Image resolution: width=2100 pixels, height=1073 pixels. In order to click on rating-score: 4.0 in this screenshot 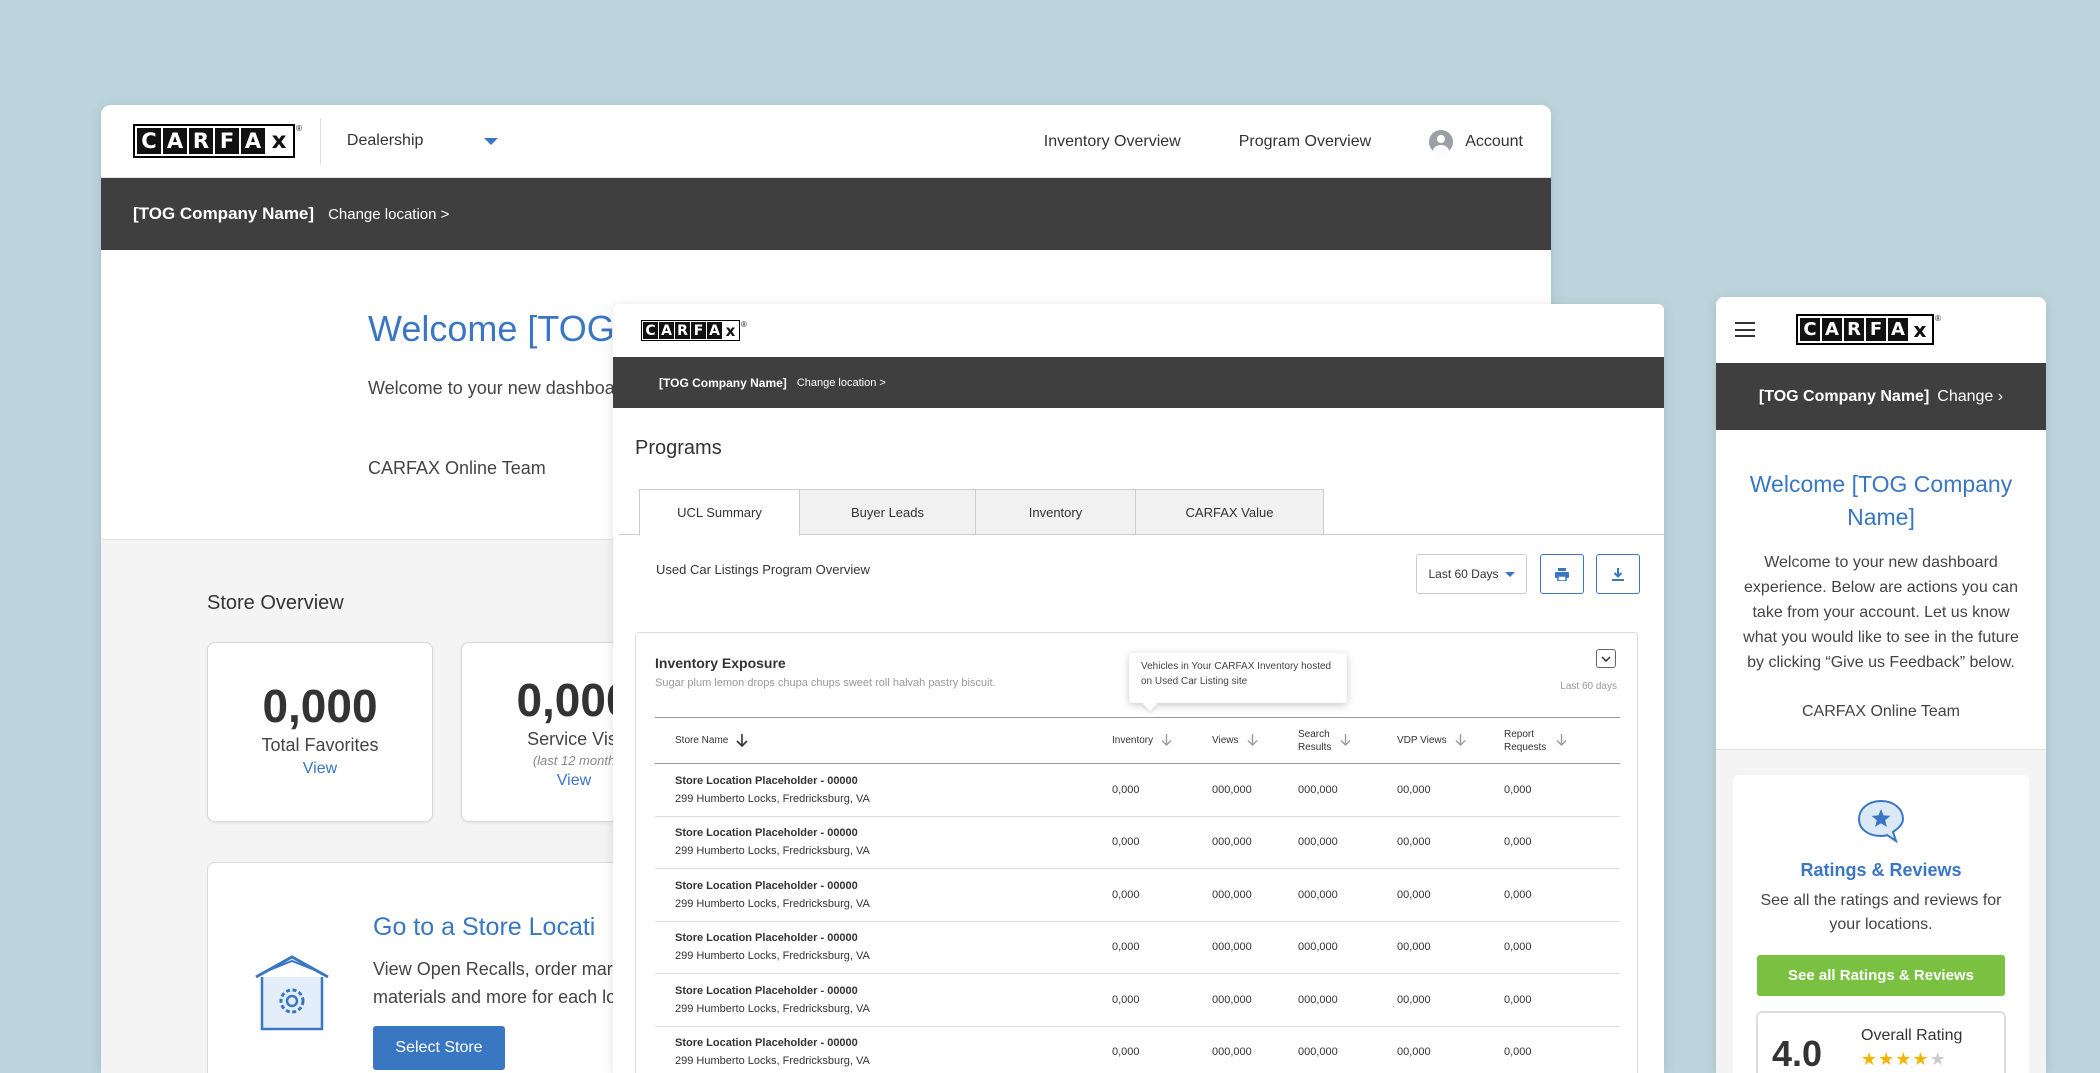, I will do `click(1797, 1053)`.